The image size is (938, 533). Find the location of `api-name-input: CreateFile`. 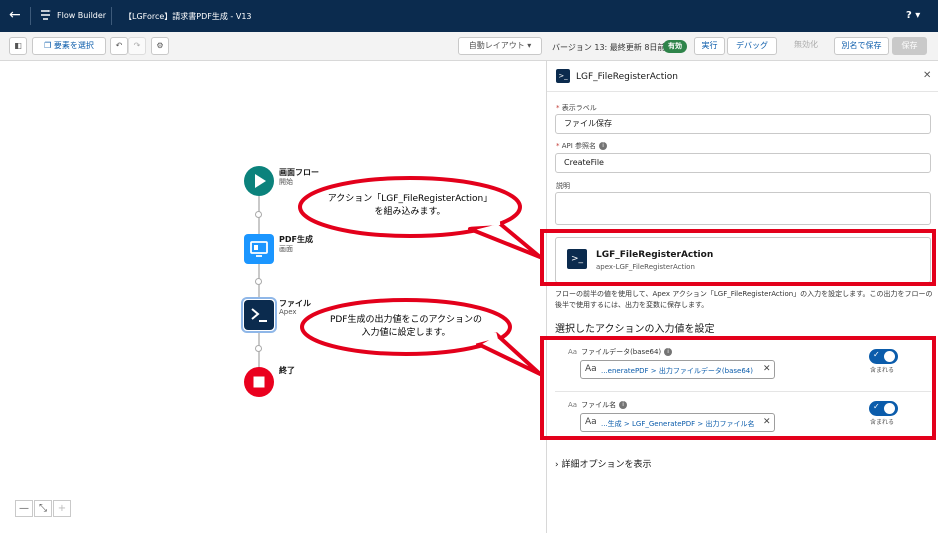

api-name-input: CreateFile is located at coordinates (743, 163).